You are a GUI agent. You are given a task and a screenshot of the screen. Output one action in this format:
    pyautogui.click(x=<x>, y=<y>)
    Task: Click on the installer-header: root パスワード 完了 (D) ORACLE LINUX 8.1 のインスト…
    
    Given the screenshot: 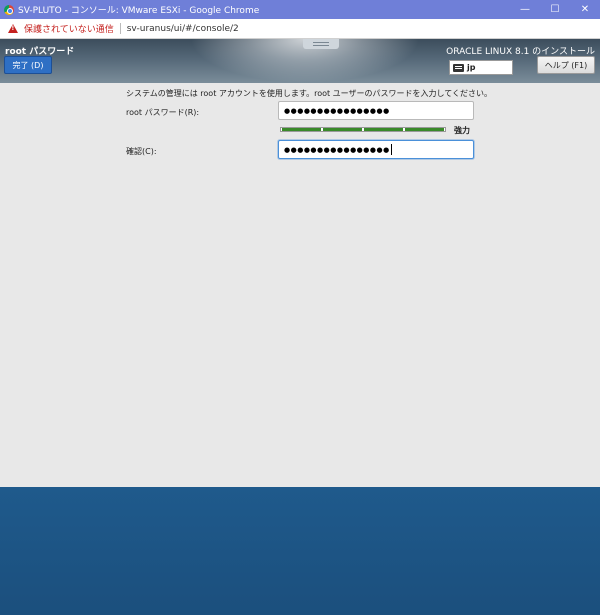 What is the action you would take?
    pyautogui.click(x=300, y=61)
    